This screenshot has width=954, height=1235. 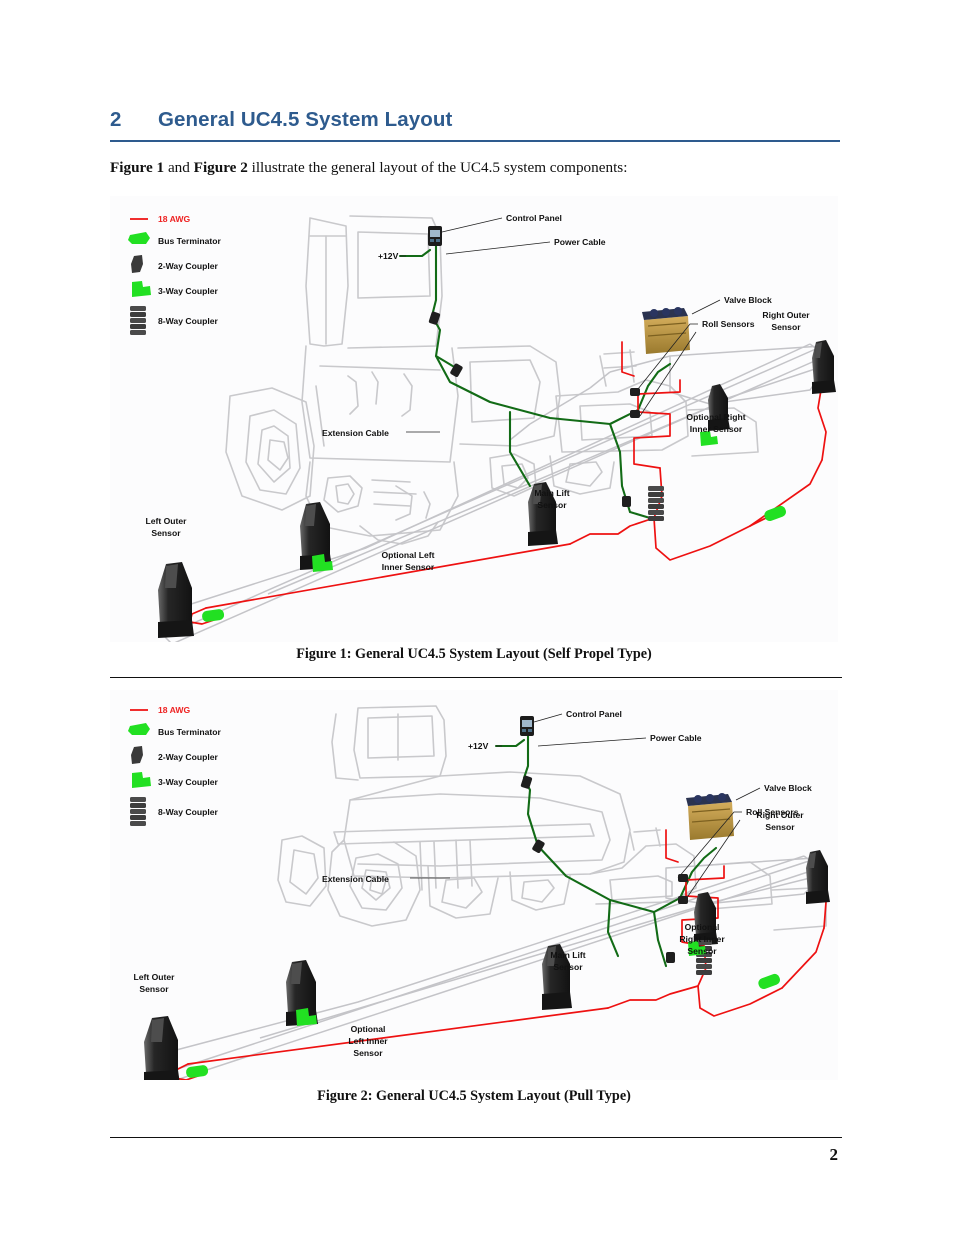 I want to click on label-optional-left-inner-line2: Inner Sensor, so click(x=408, y=567).